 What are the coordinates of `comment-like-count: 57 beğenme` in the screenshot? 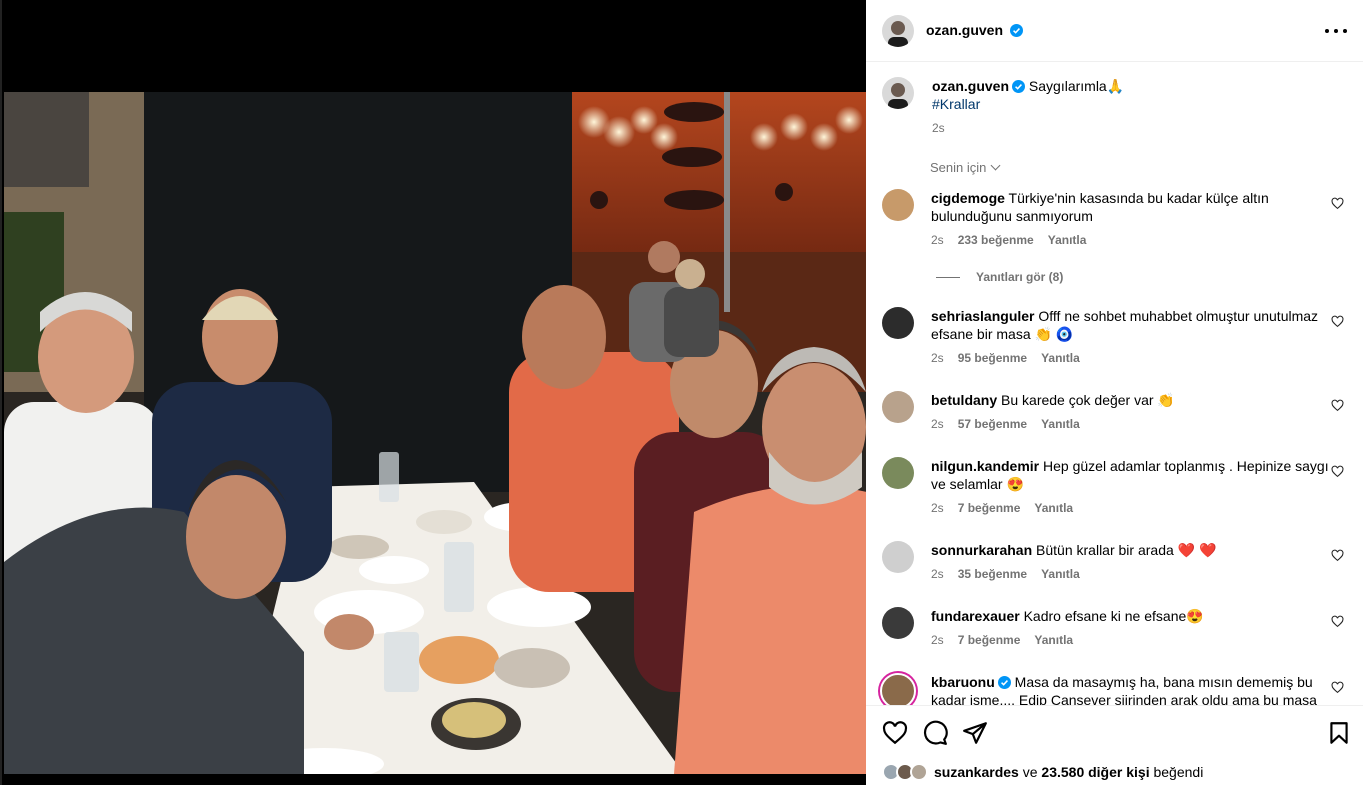 It's located at (992, 424).